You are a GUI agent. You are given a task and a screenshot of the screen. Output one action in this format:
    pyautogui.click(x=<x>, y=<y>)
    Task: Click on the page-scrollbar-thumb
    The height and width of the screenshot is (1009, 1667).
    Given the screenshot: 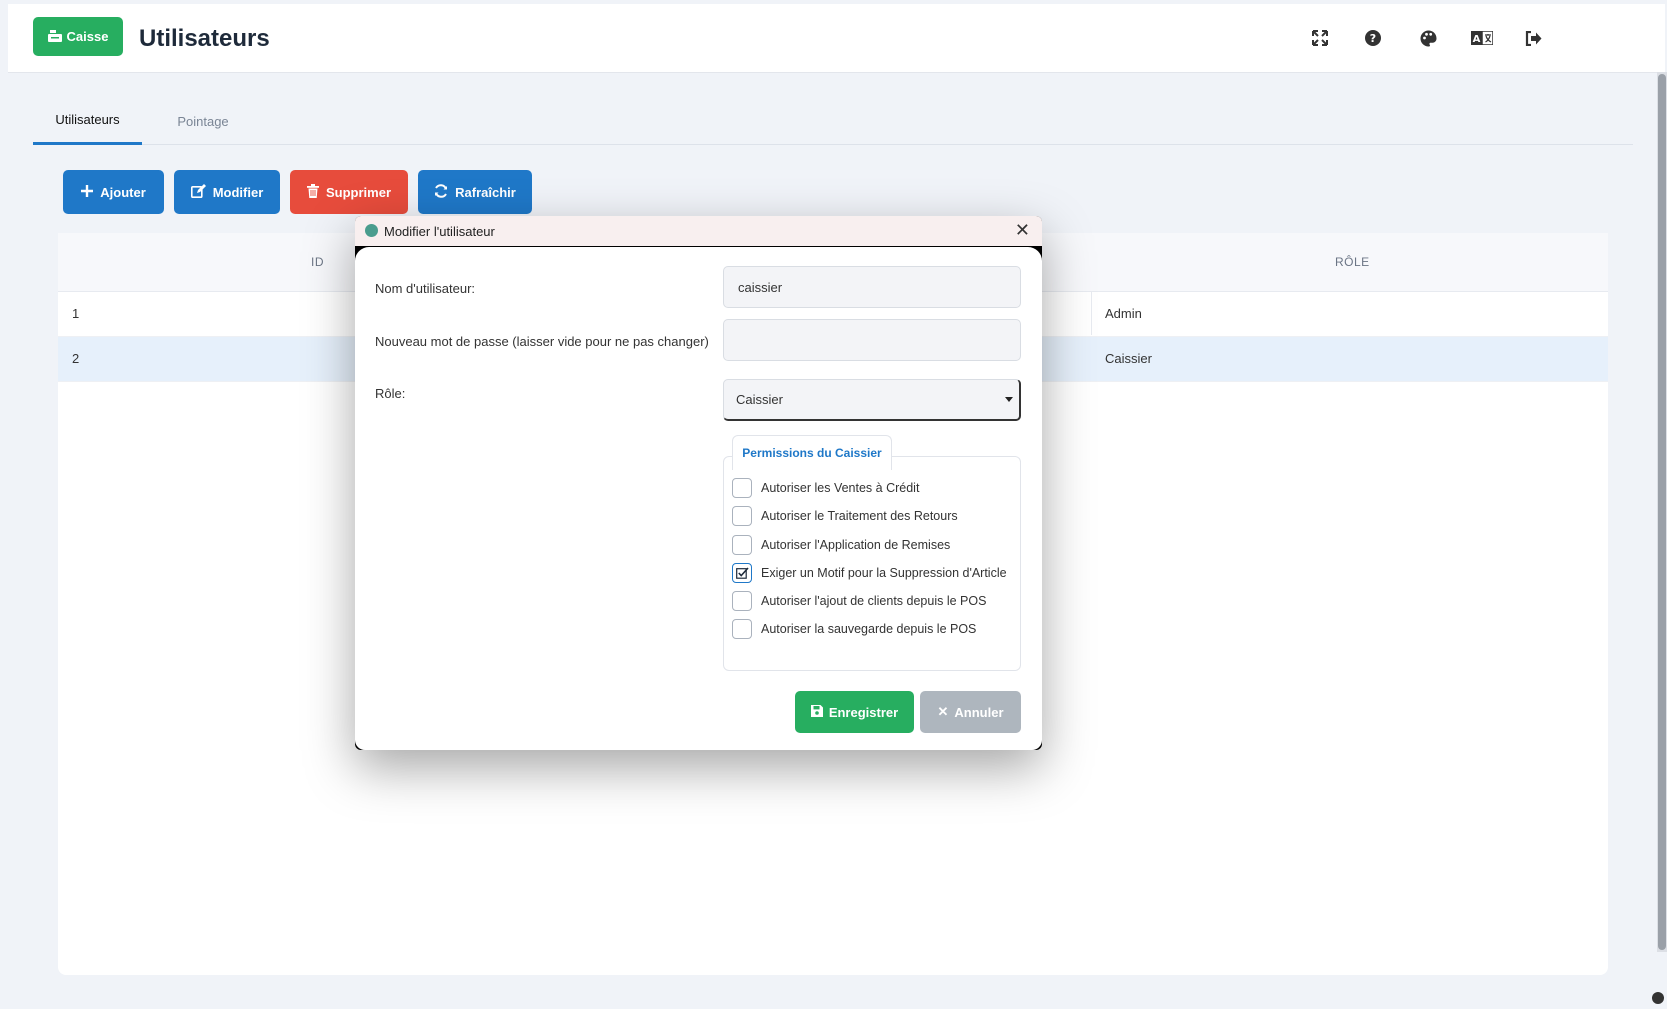 What is the action you would take?
    pyautogui.click(x=1662, y=512)
    